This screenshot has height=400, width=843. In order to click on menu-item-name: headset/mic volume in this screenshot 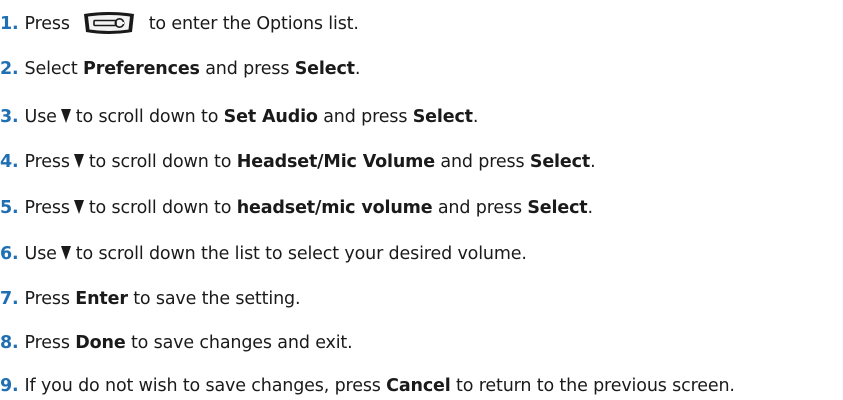, I will do `click(334, 208)`.